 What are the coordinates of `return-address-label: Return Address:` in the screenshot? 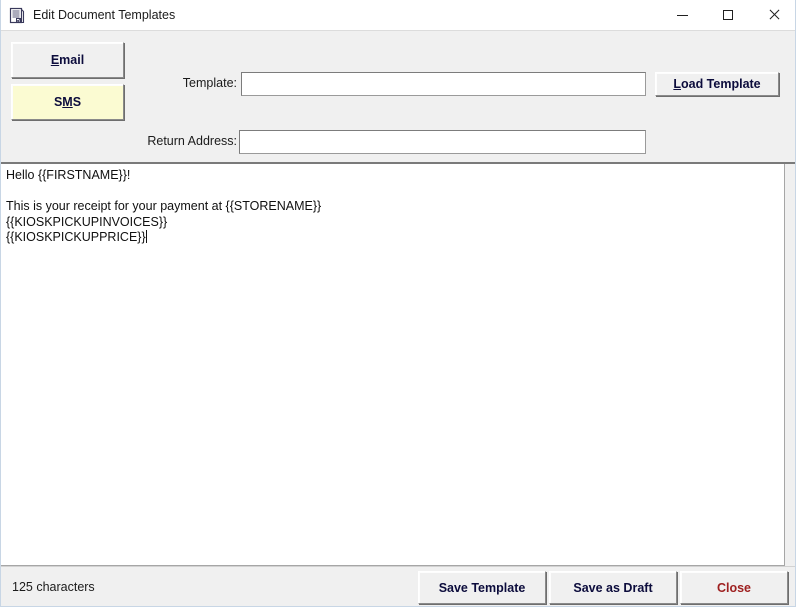 It's located at (192, 141).